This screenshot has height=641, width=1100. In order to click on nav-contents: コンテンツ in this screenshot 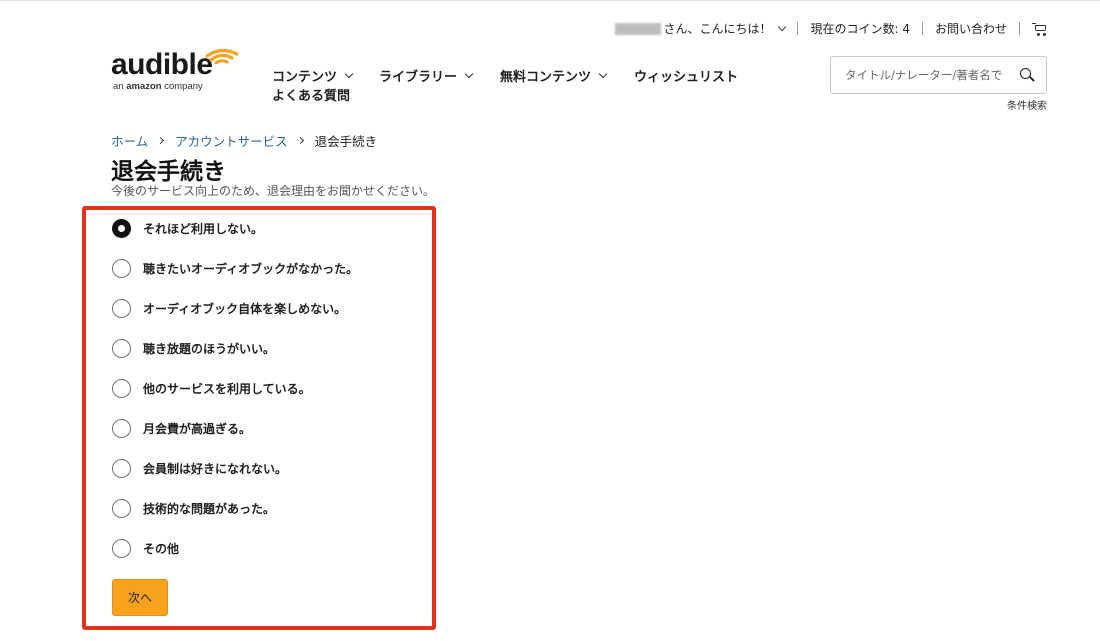, I will do `click(313, 75)`.